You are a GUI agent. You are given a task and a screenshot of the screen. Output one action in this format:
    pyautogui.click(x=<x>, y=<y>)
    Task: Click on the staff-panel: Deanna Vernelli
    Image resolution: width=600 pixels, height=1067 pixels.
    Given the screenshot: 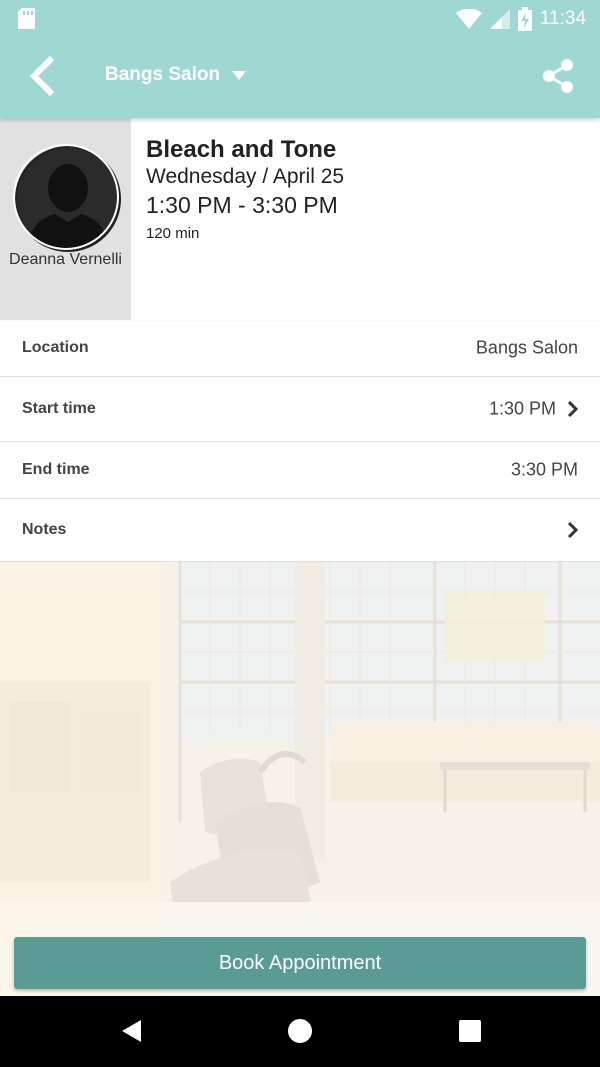 What is the action you would take?
    pyautogui.click(x=65, y=219)
    